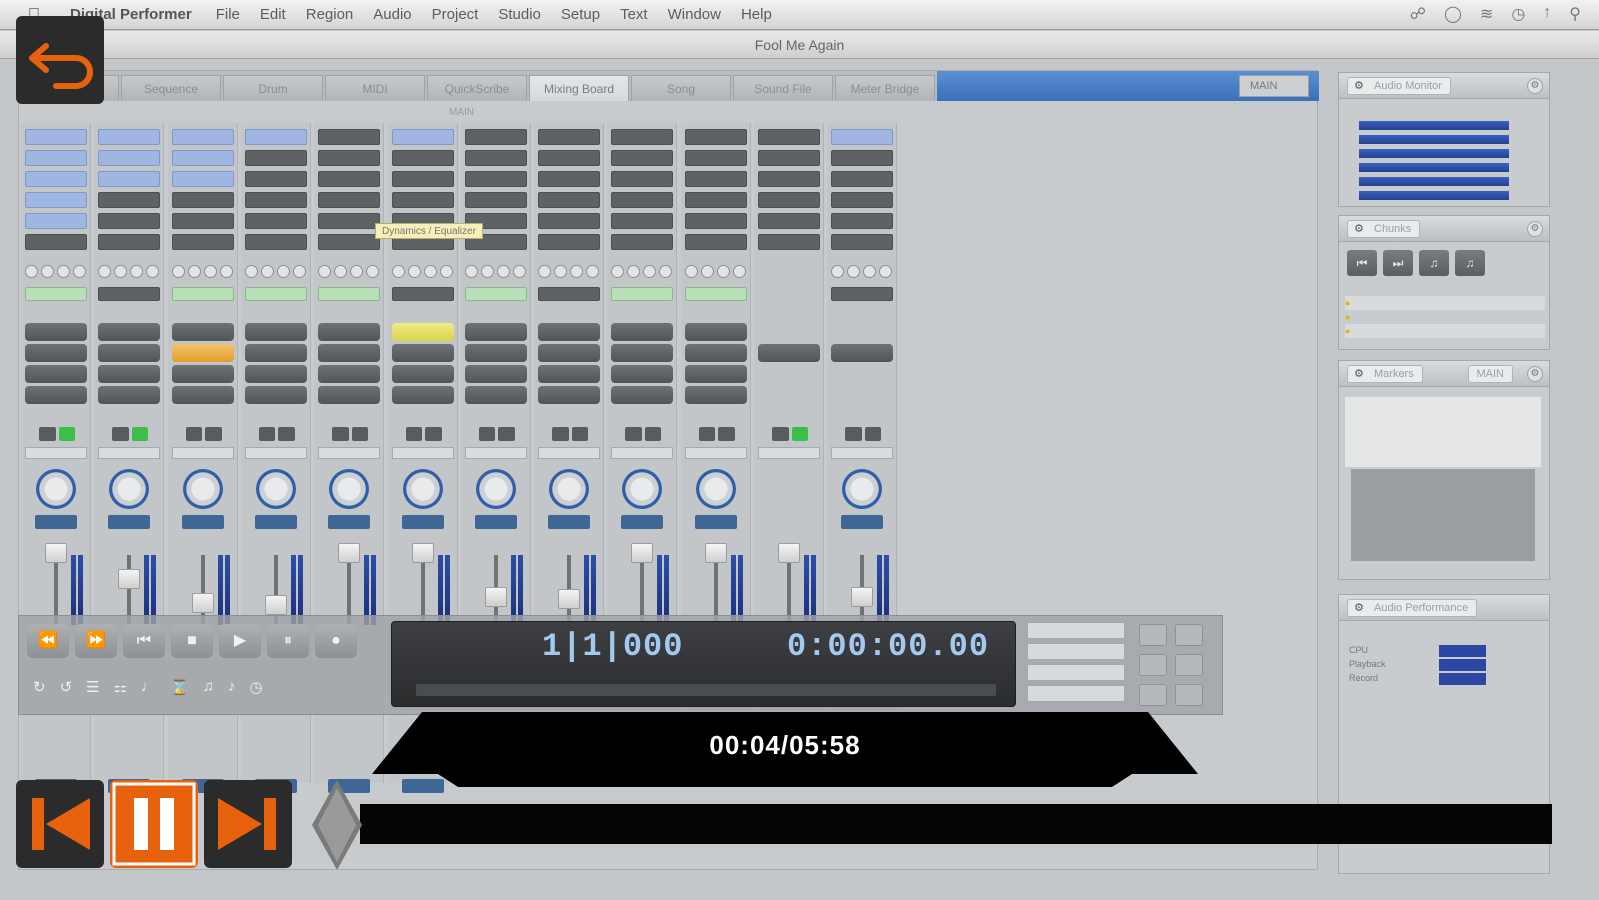  Describe the element at coordinates (422, 786) in the screenshot. I see `volume-value` at that location.